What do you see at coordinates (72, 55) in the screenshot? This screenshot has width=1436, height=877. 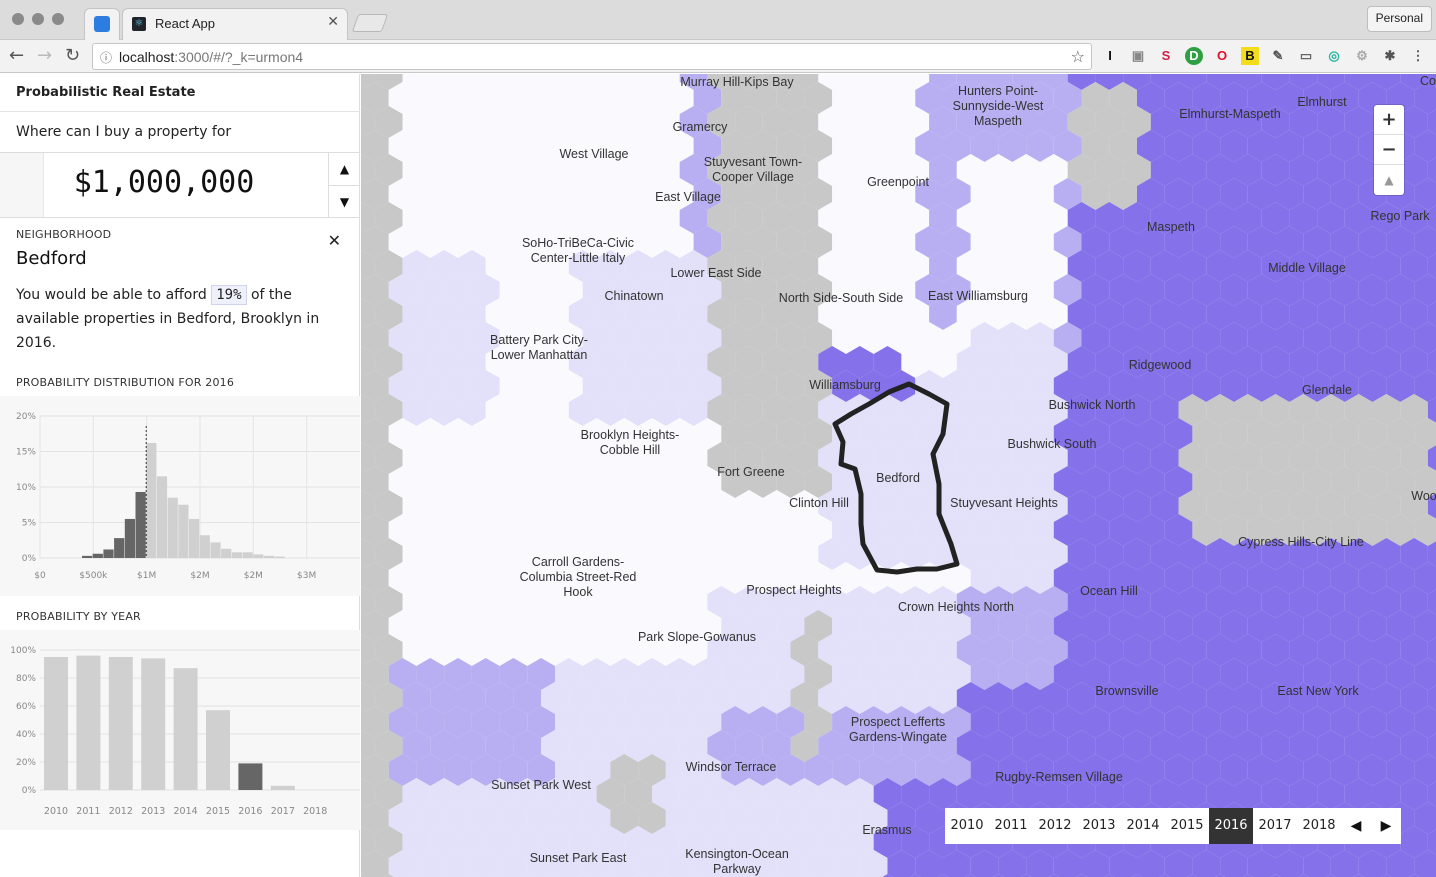 I see `reload-icon: ↻` at bounding box center [72, 55].